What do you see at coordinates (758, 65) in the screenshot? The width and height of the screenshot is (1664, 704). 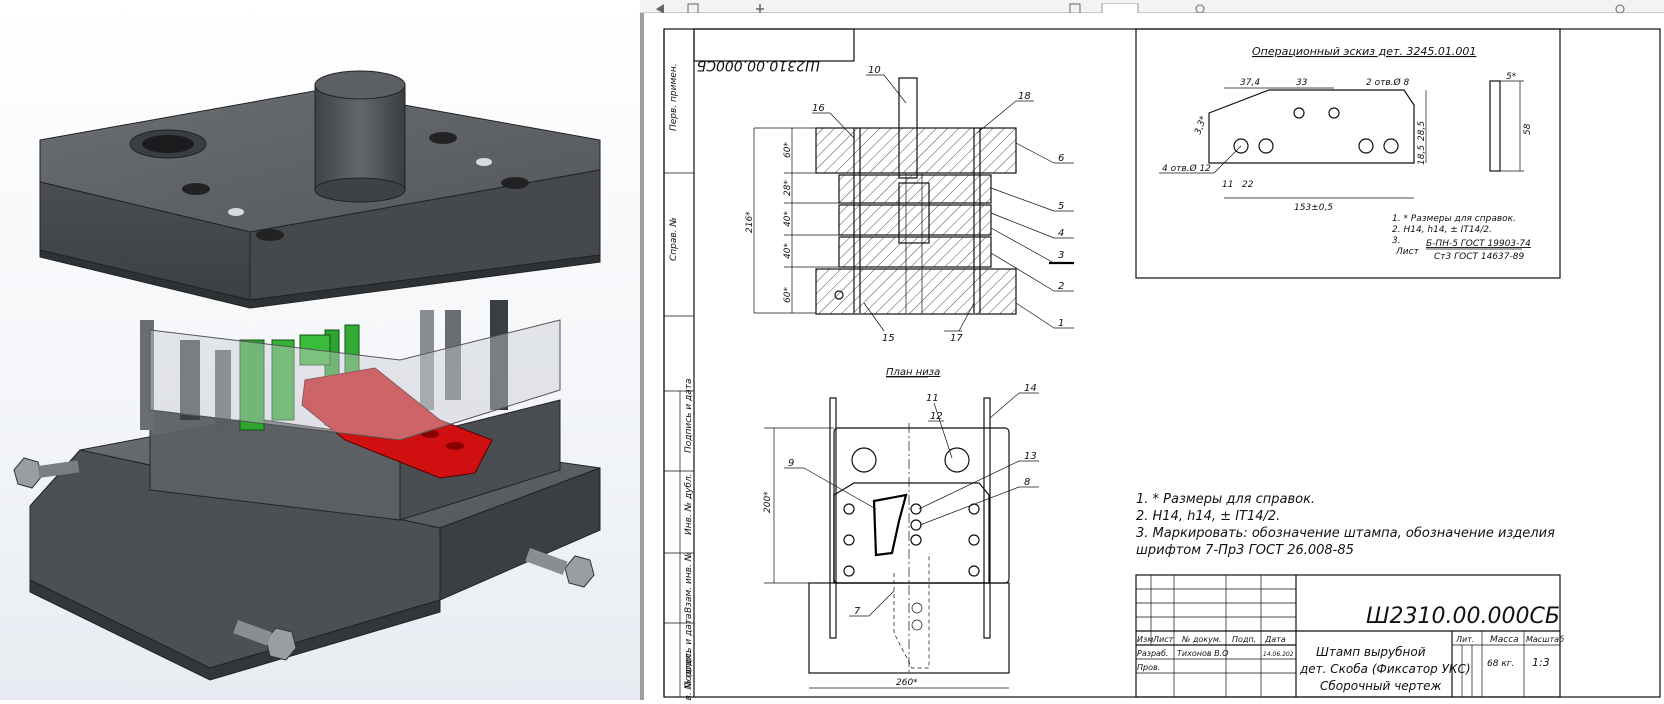 I see `mirrored-code: Ш2310.00.000СБ` at bounding box center [758, 65].